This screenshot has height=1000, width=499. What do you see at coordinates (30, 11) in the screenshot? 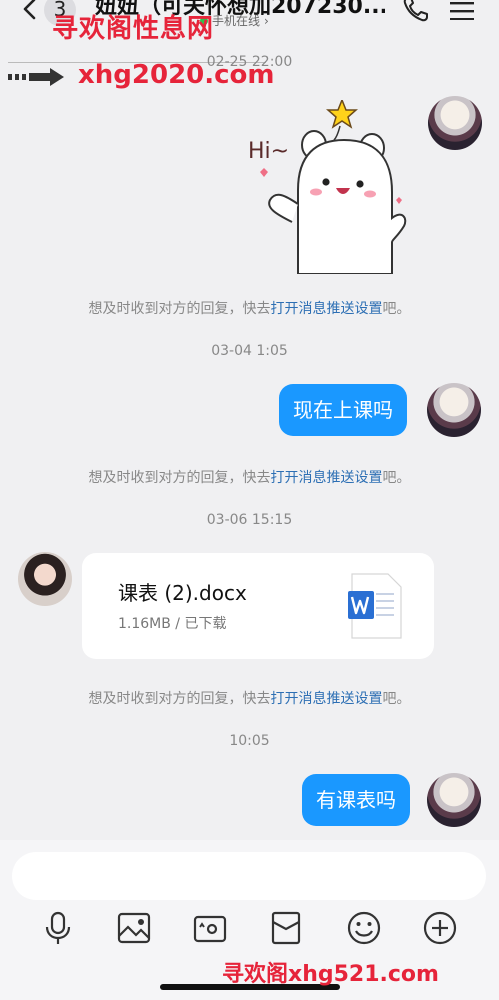
I see `back-chevron-icon` at bounding box center [30, 11].